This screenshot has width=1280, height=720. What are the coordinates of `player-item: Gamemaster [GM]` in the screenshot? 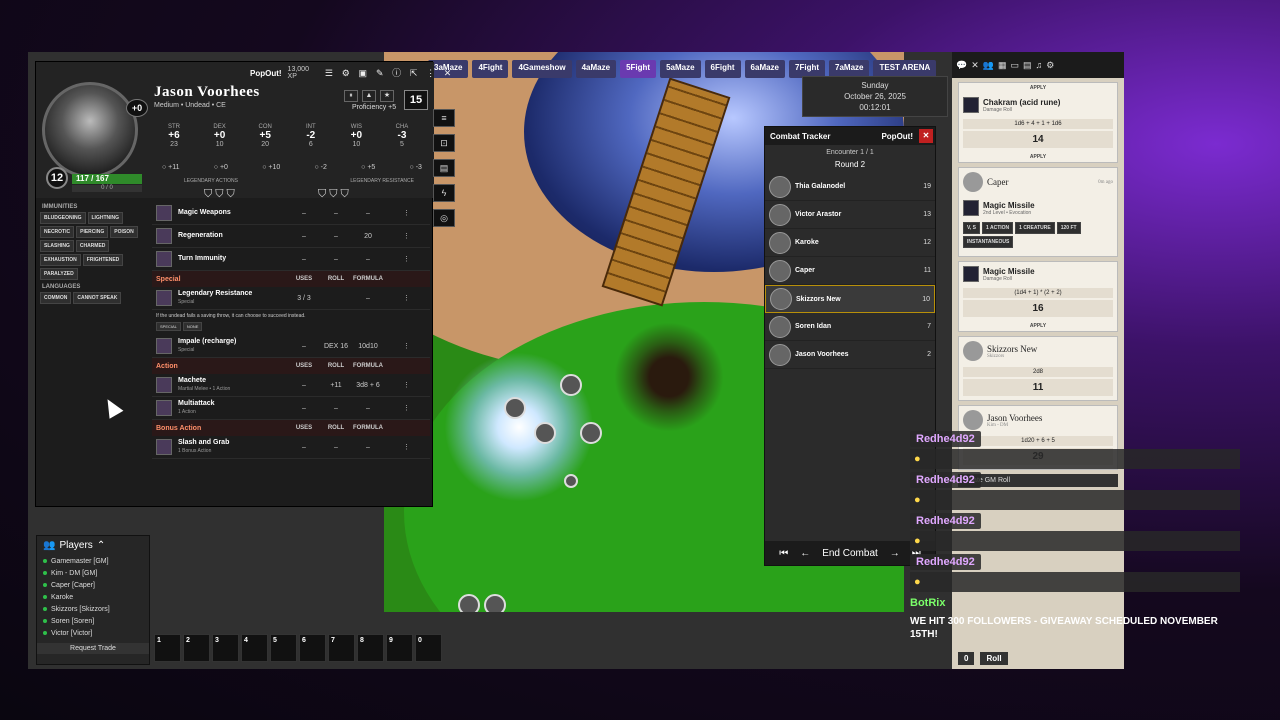 It's located at (93, 561).